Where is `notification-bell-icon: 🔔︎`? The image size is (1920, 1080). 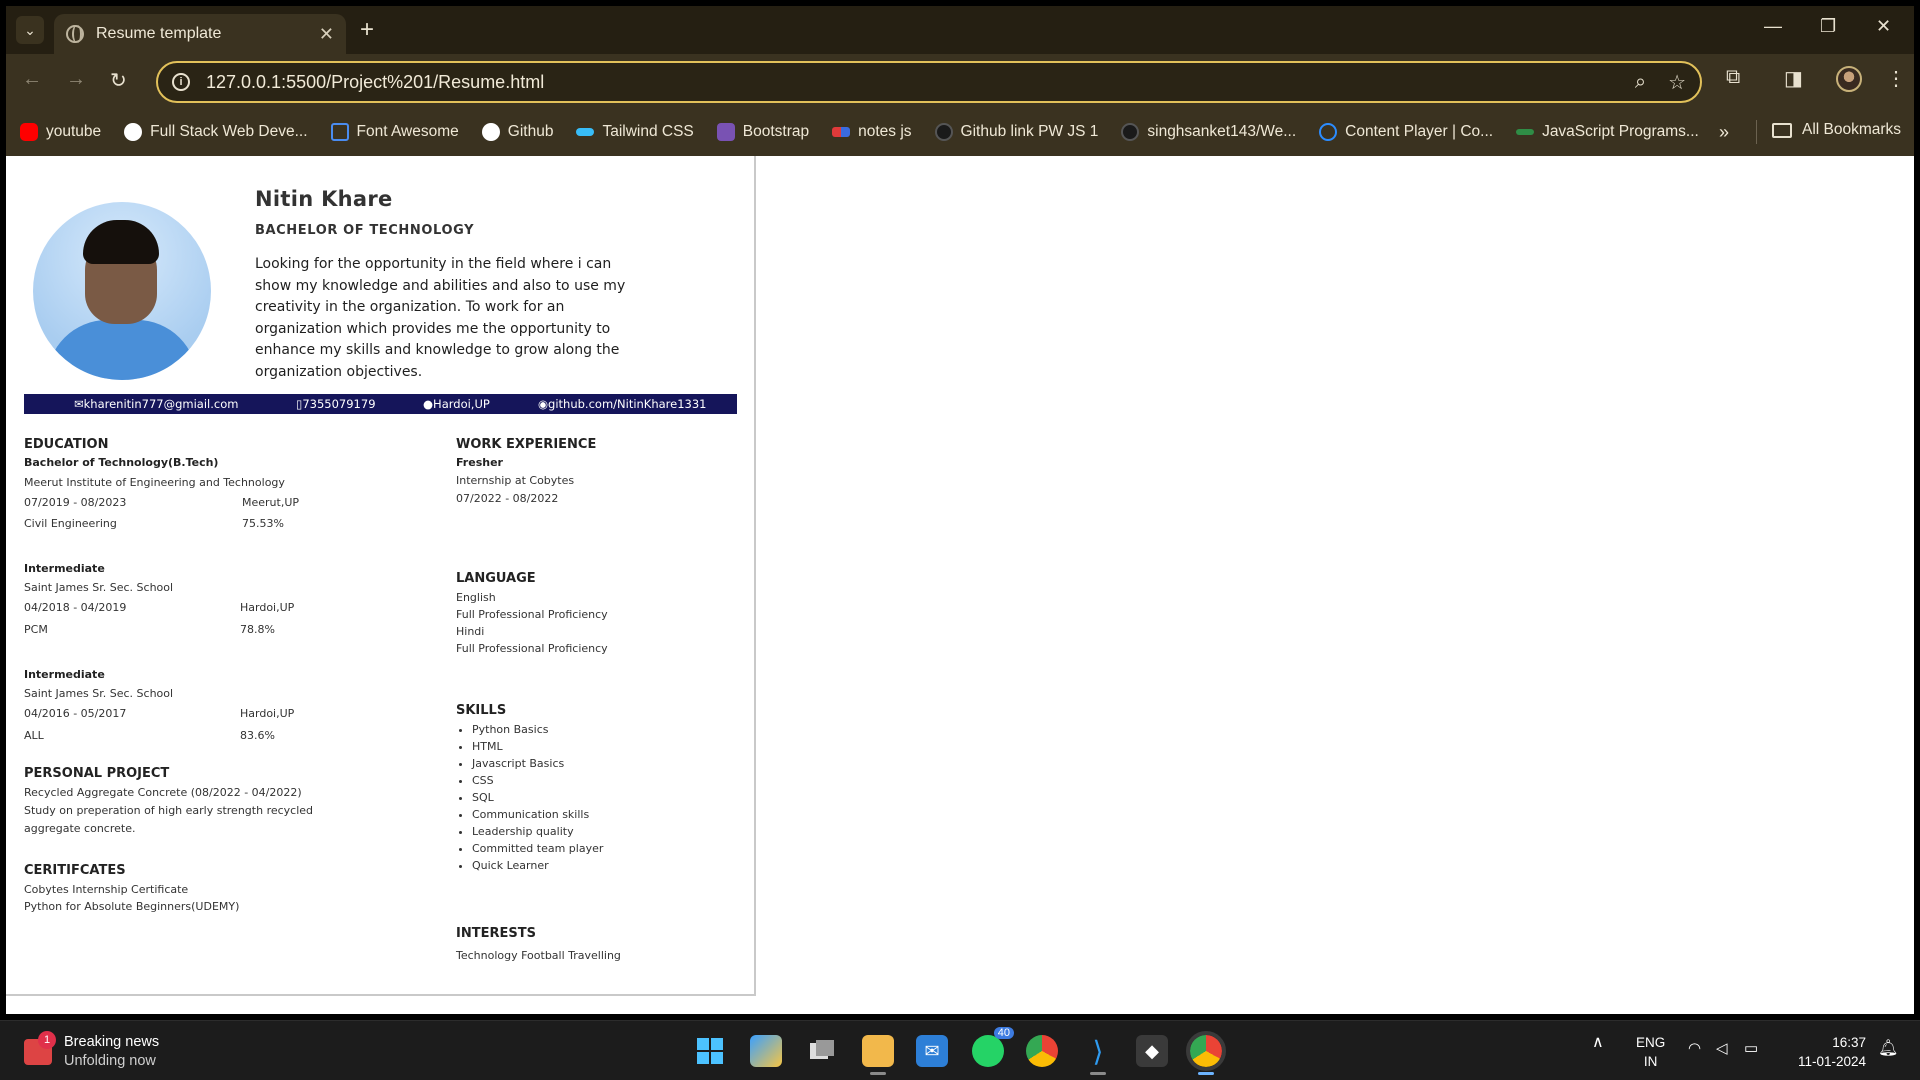
notification-bell-icon: 🔔︎ is located at coordinates (1888, 1048).